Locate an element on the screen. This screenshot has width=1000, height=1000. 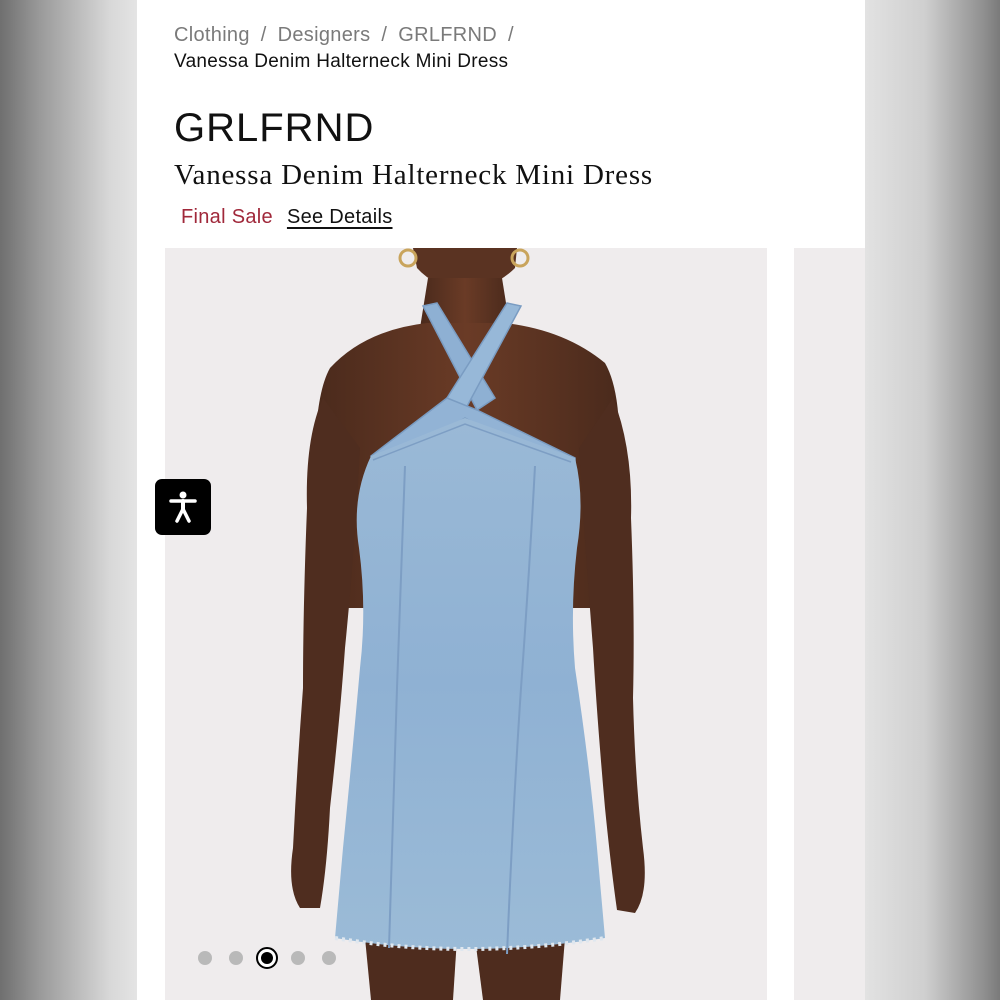
carousel-dot-3-active is located at coordinates (267, 958).